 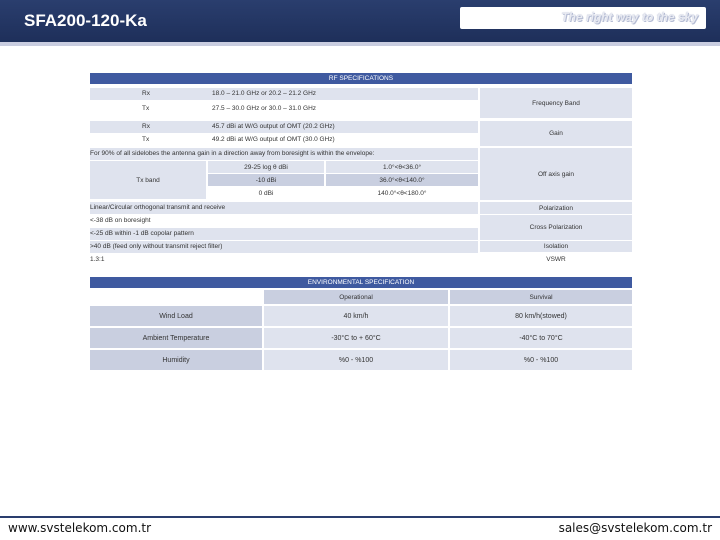 I want to click on env-row-survival: %0 - %100, so click(x=541, y=360).